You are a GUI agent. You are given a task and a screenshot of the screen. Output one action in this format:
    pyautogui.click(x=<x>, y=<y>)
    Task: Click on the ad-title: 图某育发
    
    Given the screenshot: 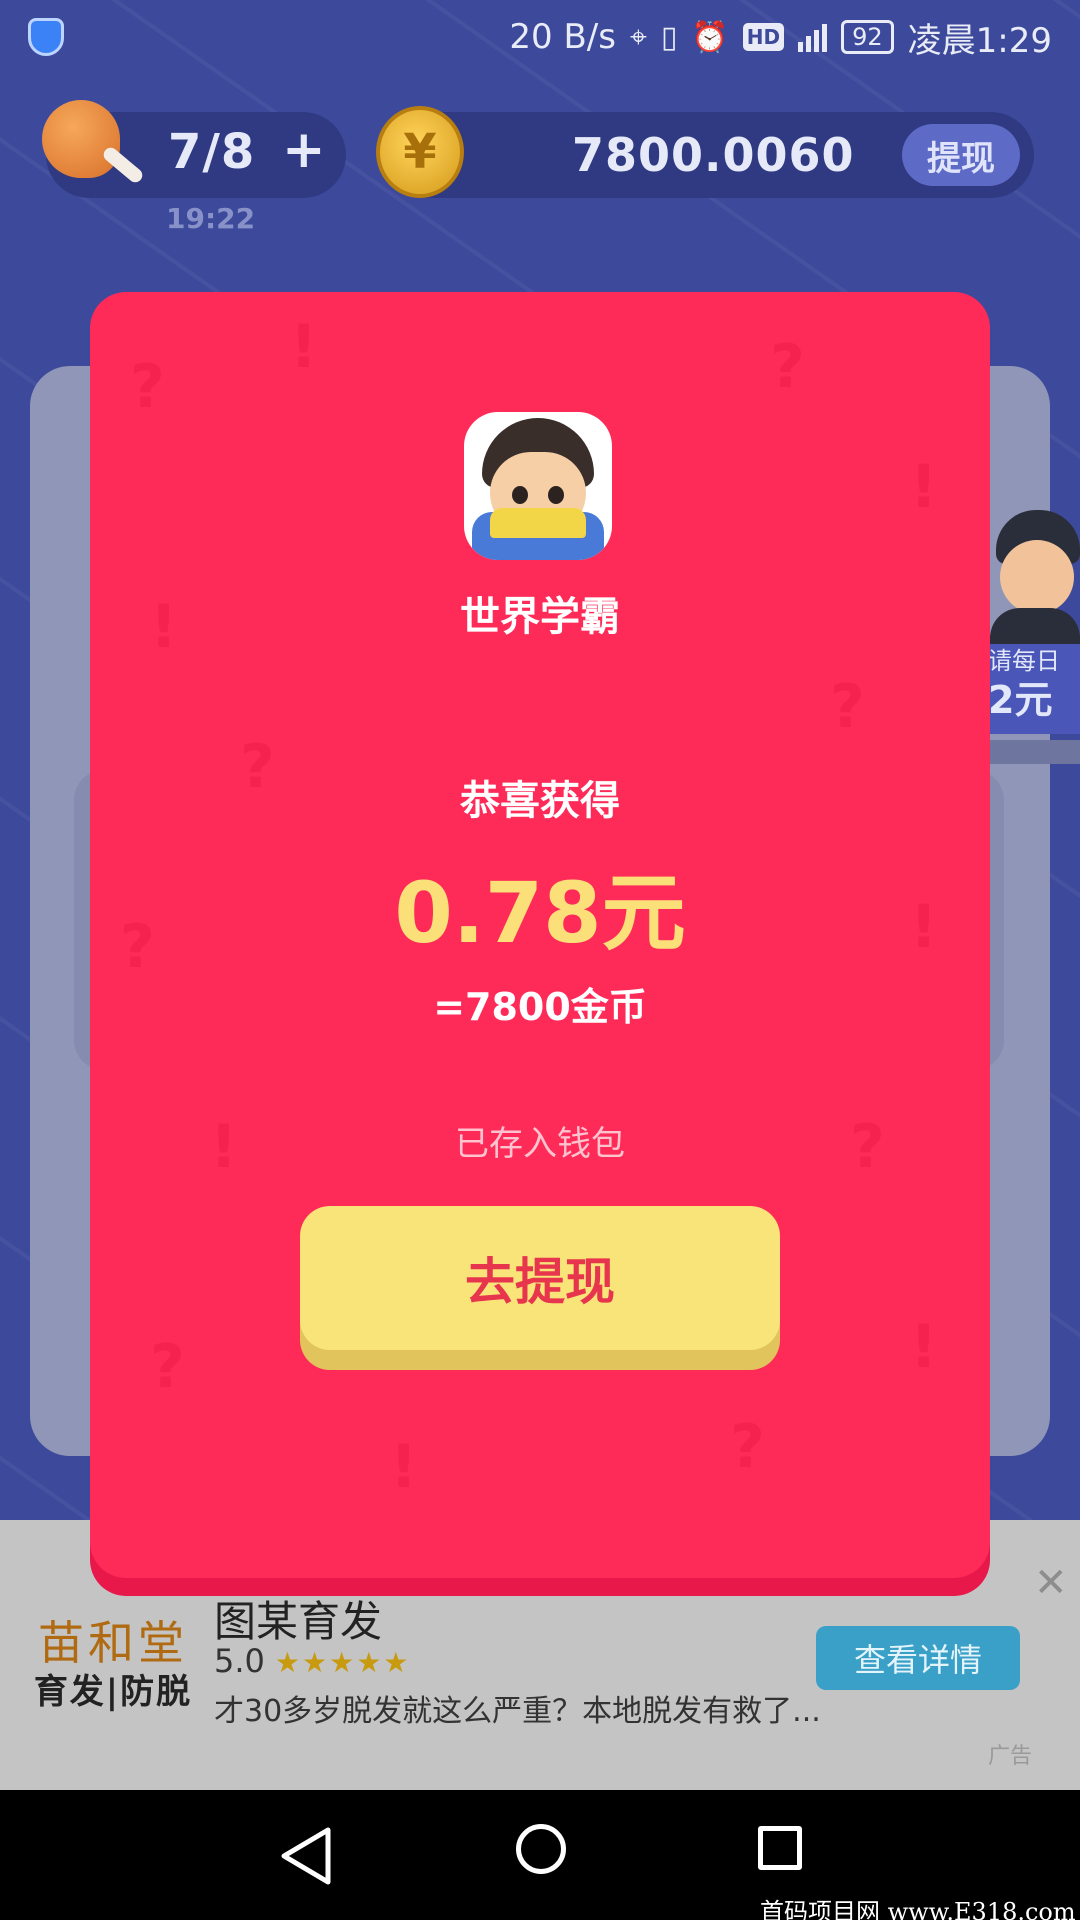 What is the action you would take?
    pyautogui.click(x=298, y=1621)
    